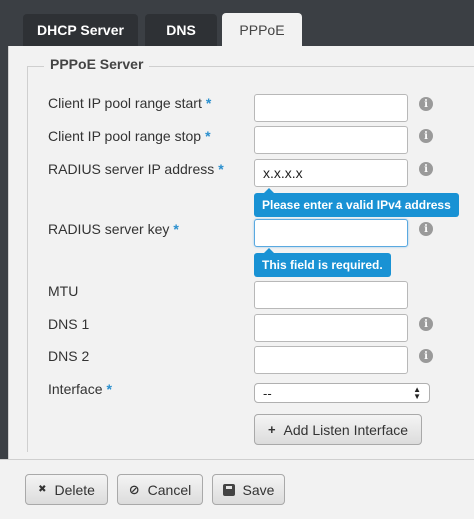 The width and height of the screenshot is (474, 519). What do you see at coordinates (42, 489) in the screenshot?
I see `delete-icon: ✖` at bounding box center [42, 489].